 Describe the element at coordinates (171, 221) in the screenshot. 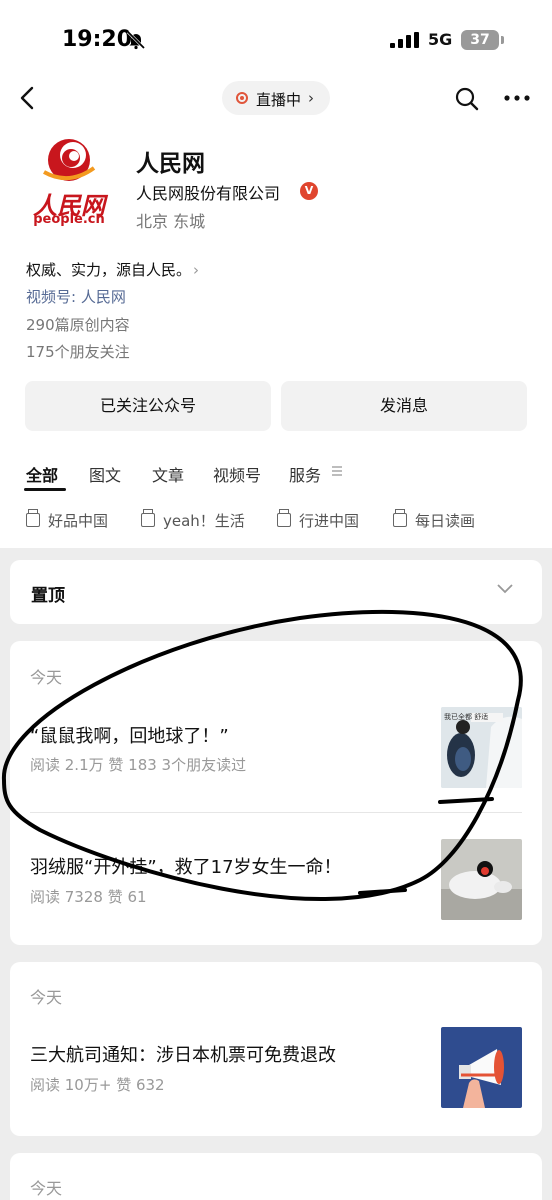

I see `account-location: 北京 东城` at that location.